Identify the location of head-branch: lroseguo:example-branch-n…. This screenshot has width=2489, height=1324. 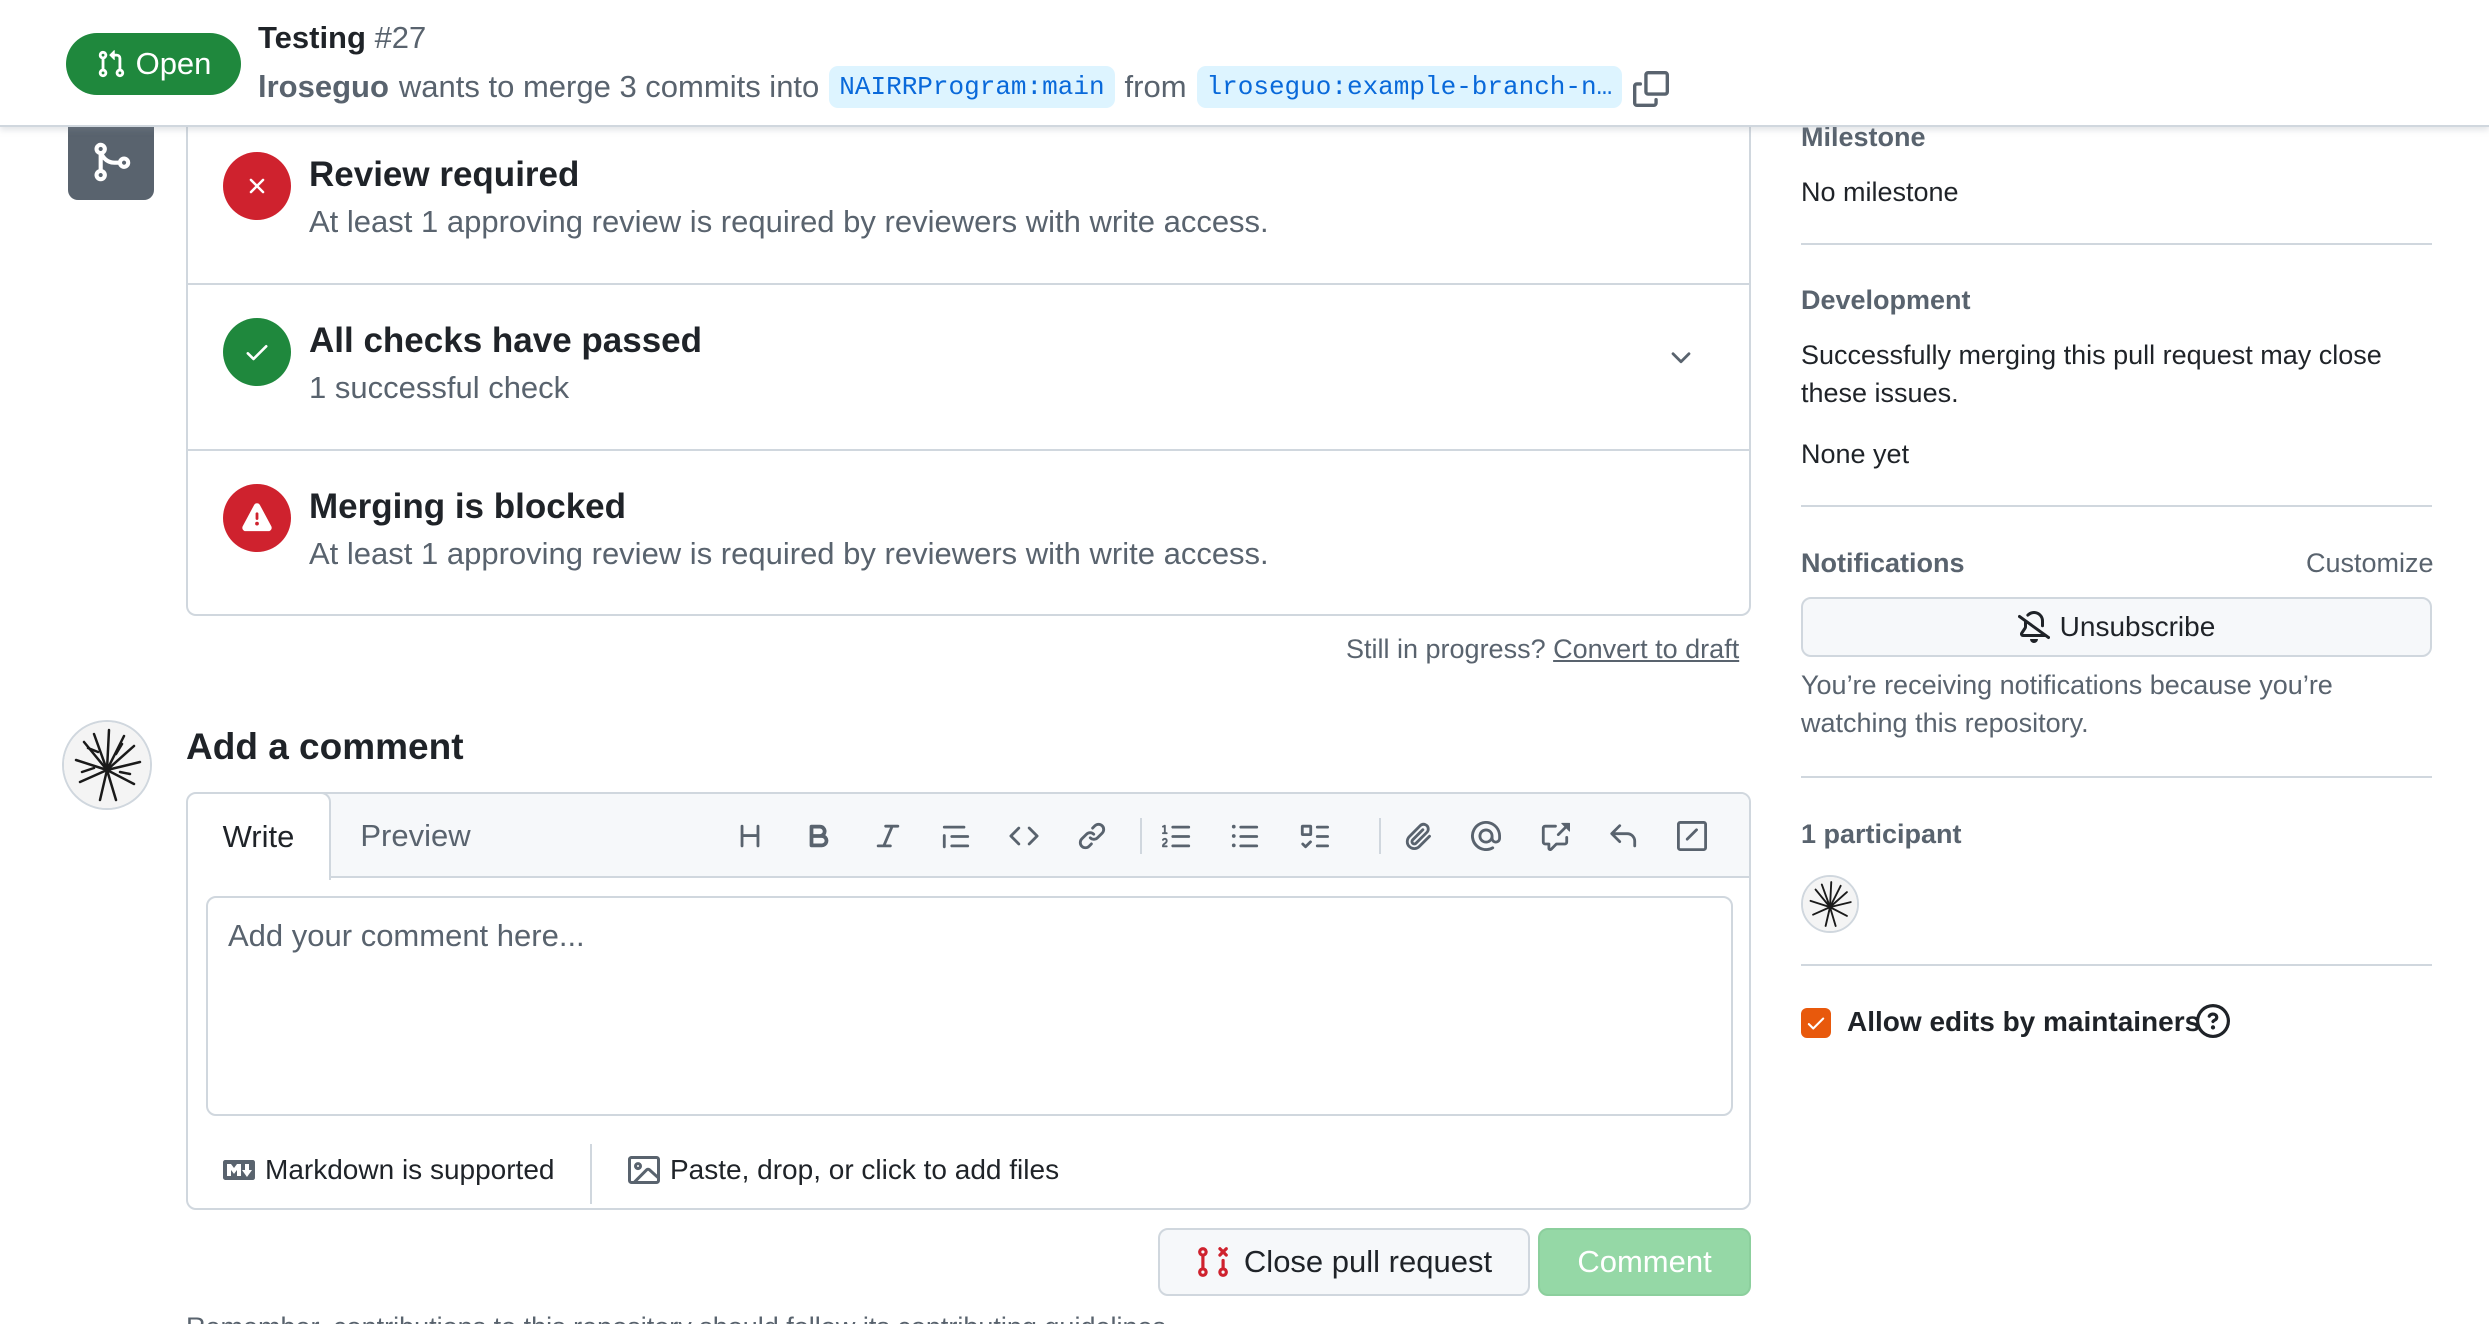
(1409, 87).